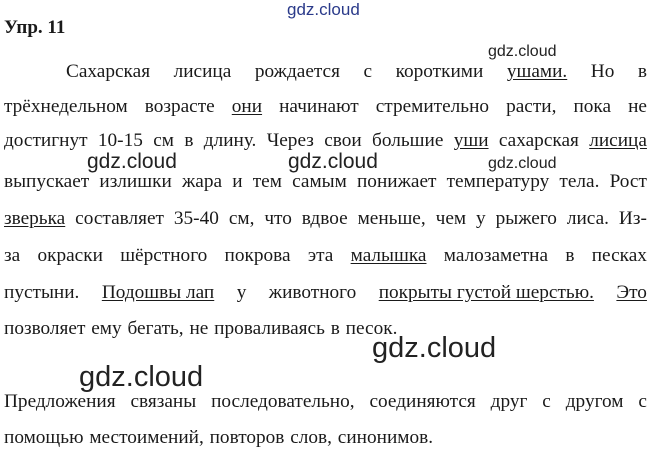 Image resolution: width=650 pixels, height=449 pixels. What do you see at coordinates (587, 218) in the screenshot?
I see `word: лиса.` at bounding box center [587, 218].